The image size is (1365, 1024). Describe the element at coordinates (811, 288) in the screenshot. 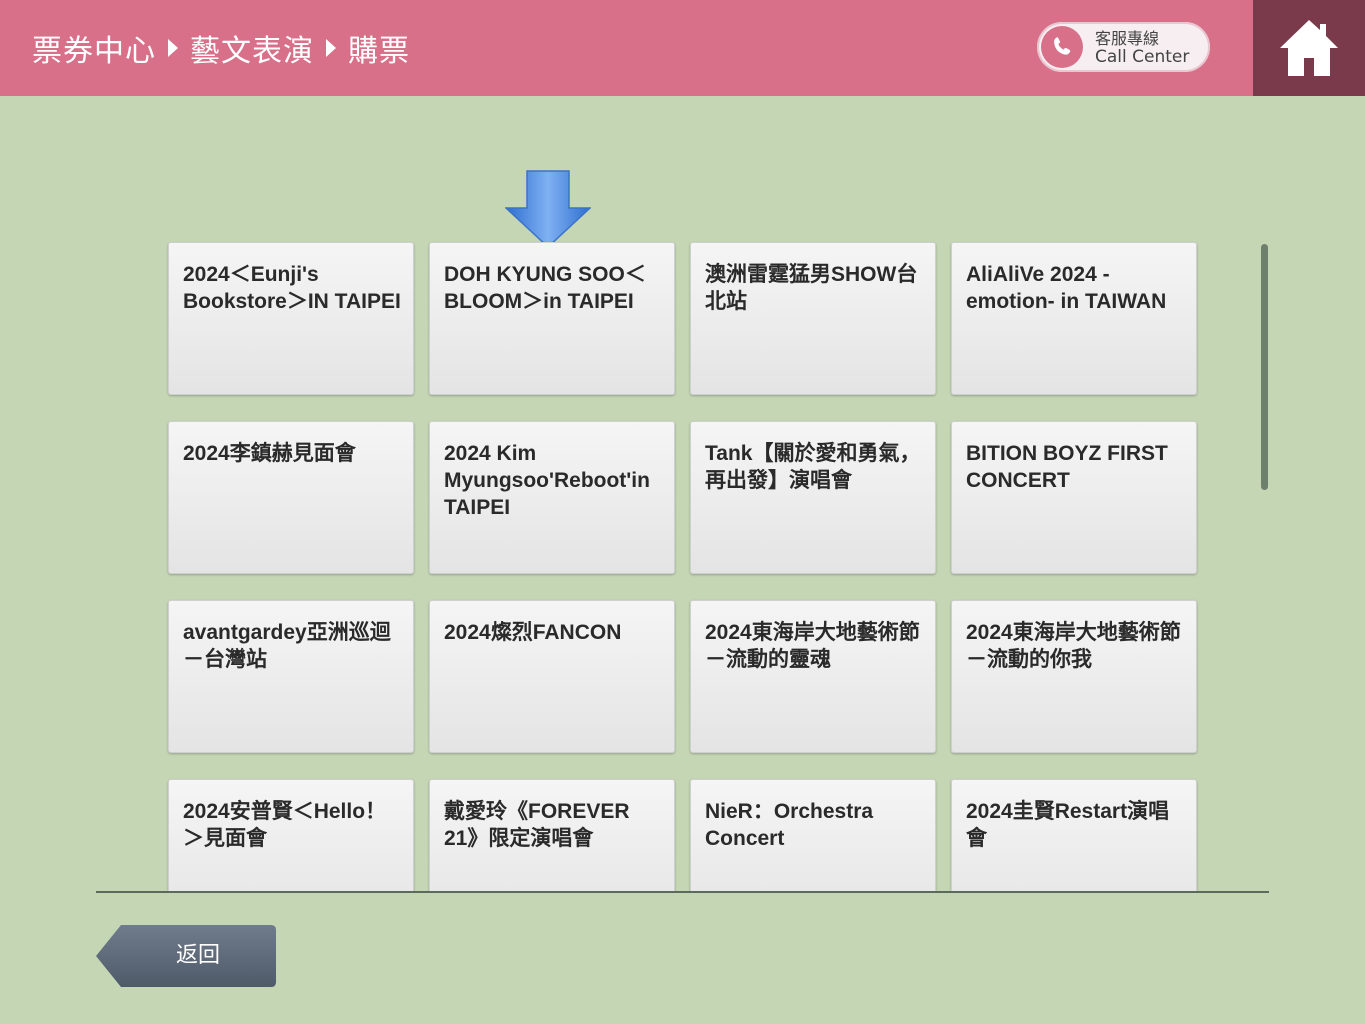

I see `event-title: 澳洲雷霆猛男SHOW台北站` at that location.